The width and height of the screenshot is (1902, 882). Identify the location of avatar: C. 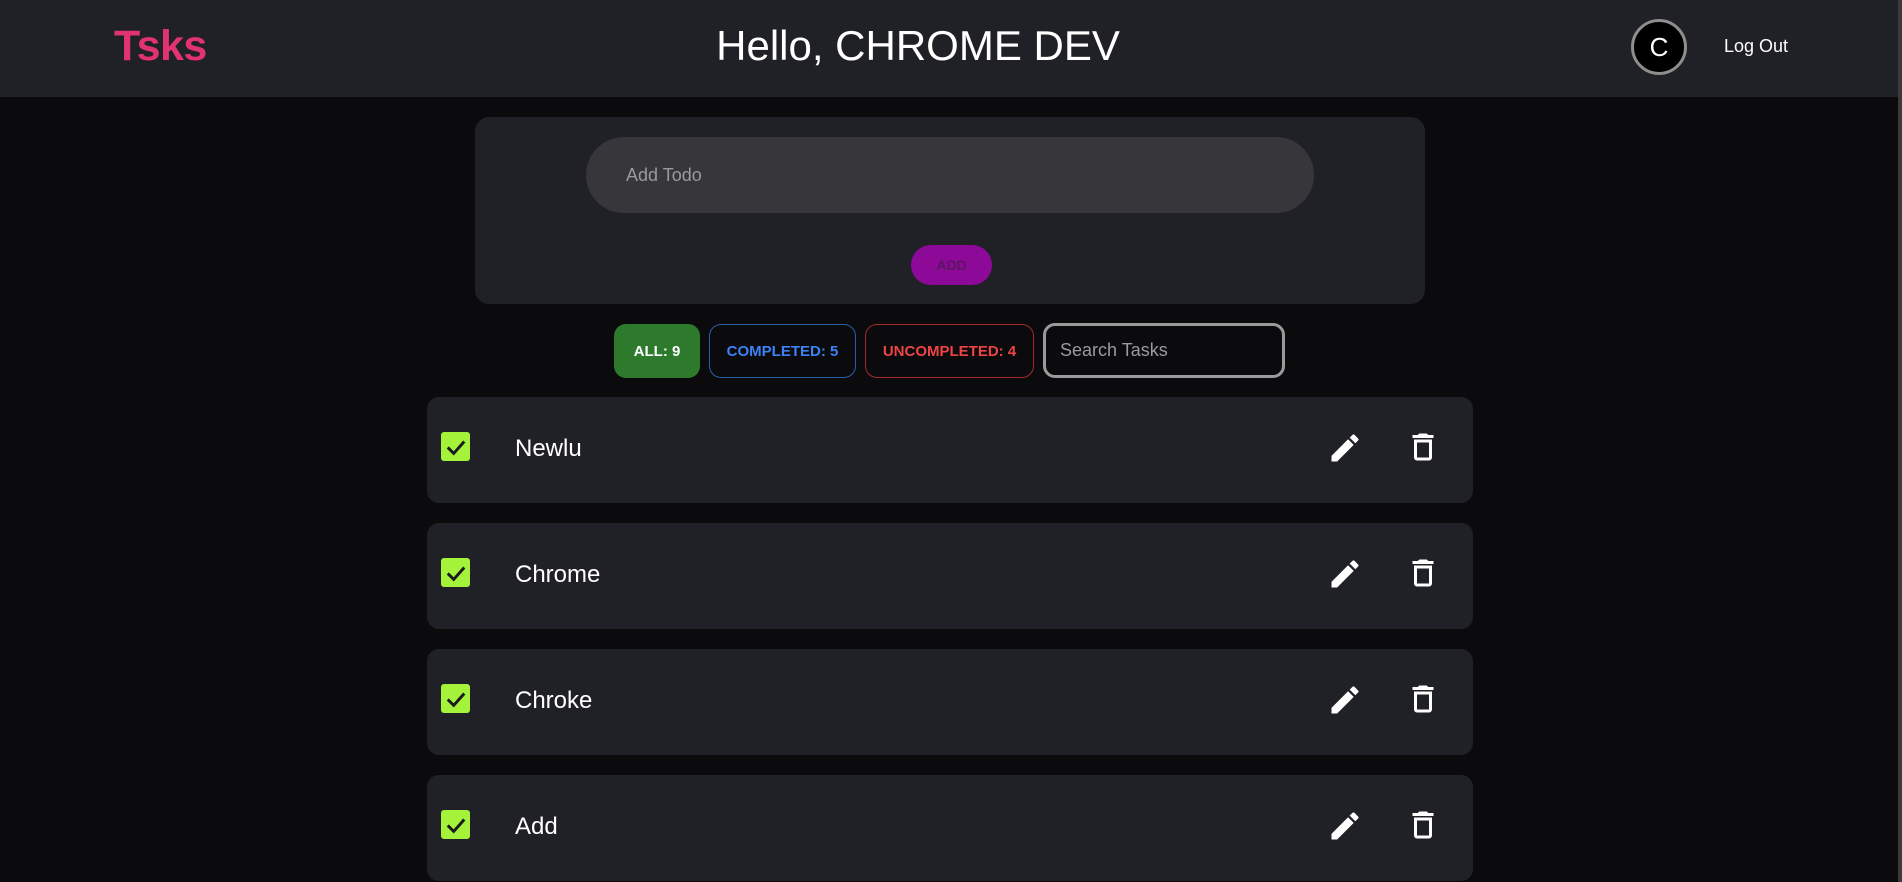
(1659, 47).